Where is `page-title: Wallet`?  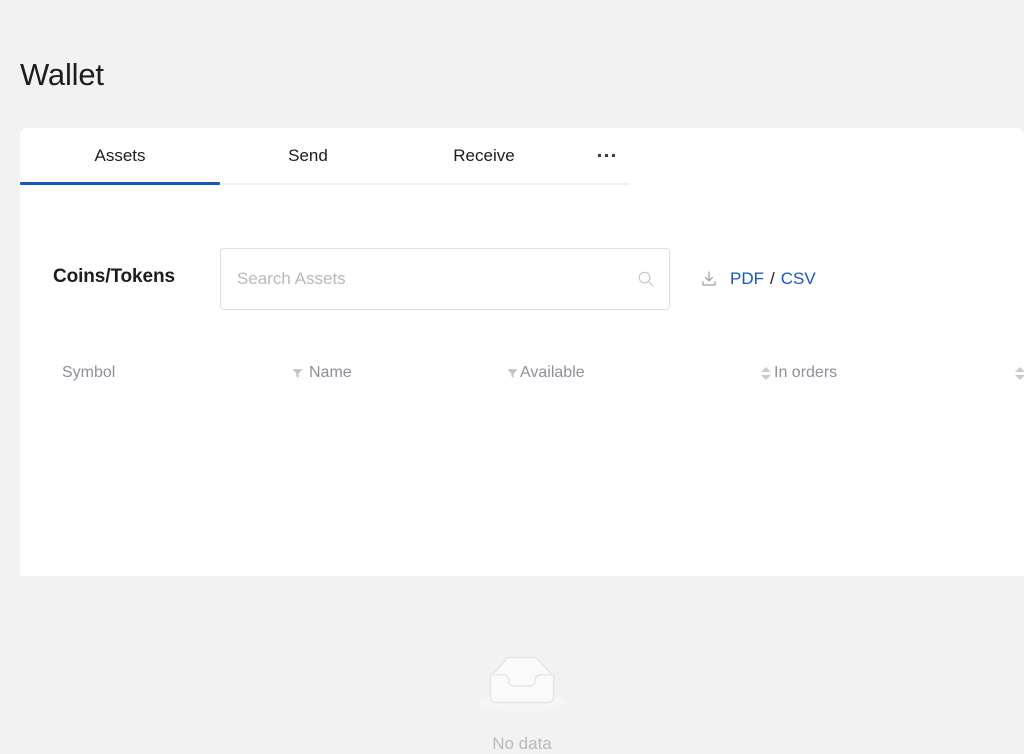
page-title: Wallet is located at coordinates (62, 74).